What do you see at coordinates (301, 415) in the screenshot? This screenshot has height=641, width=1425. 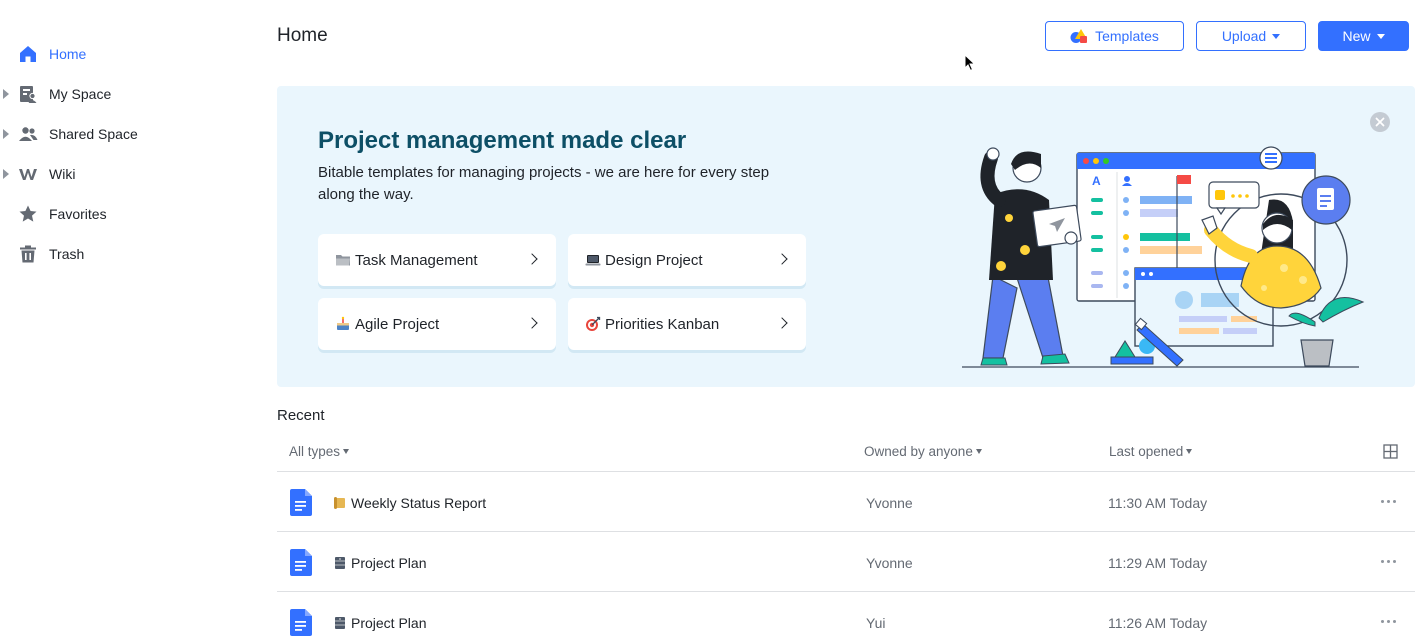 I see `recent-section-title: Recent` at bounding box center [301, 415].